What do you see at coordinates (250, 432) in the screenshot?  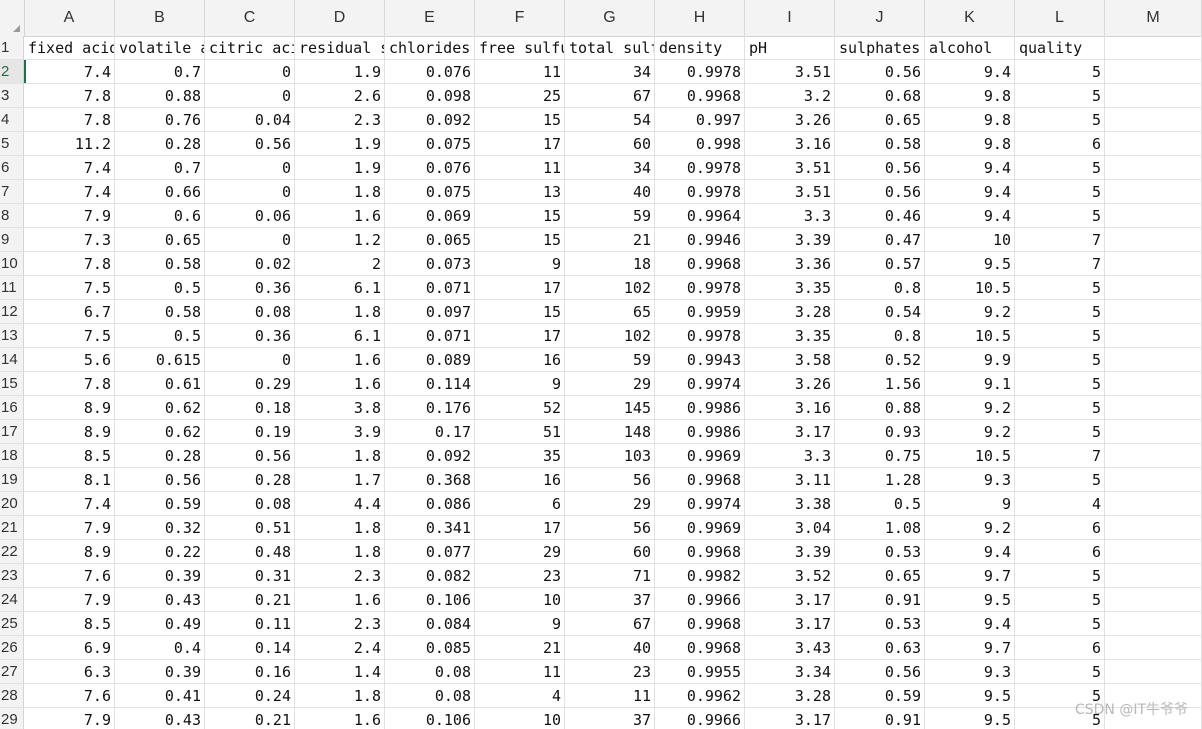 I see `table-cell: 0.19` at bounding box center [250, 432].